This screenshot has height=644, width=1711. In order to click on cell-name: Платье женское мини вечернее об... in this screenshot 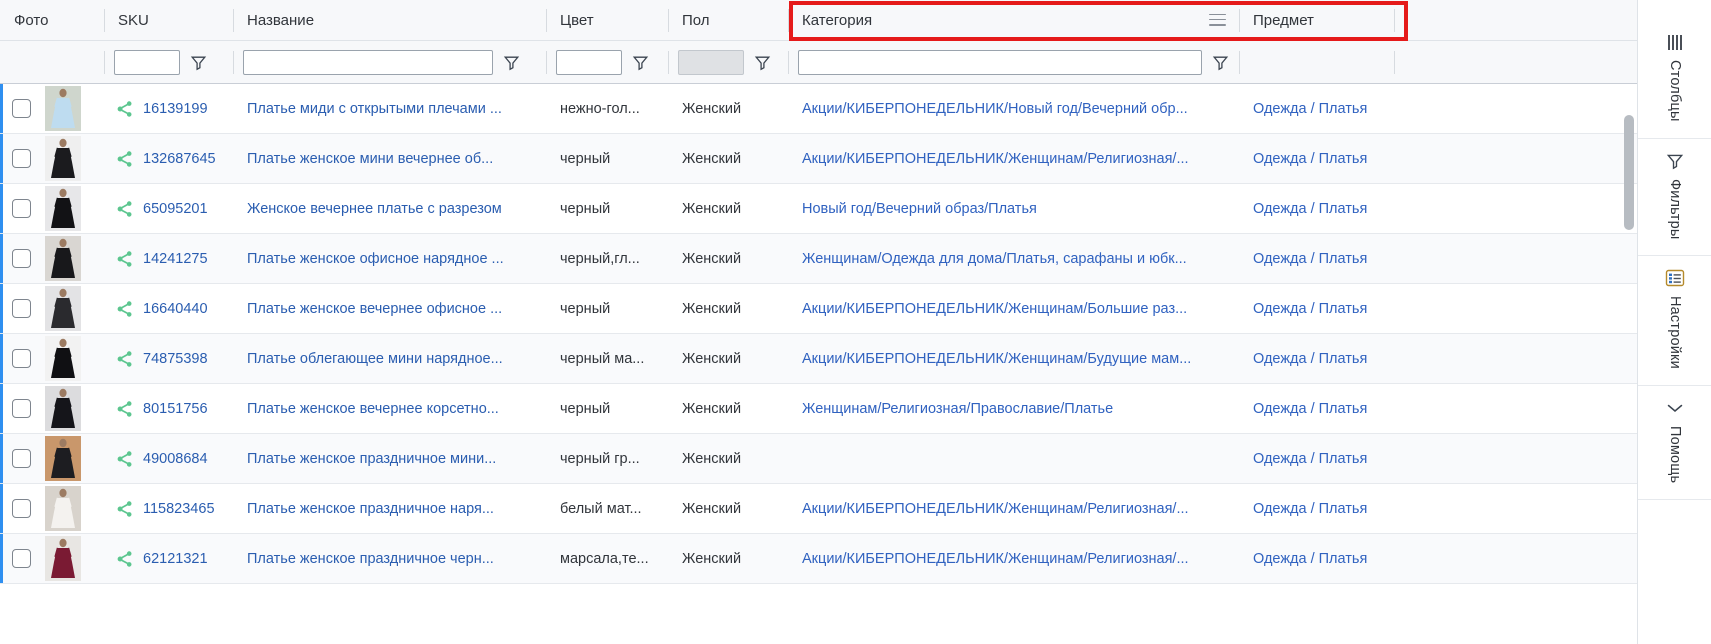, I will do `click(389, 159)`.